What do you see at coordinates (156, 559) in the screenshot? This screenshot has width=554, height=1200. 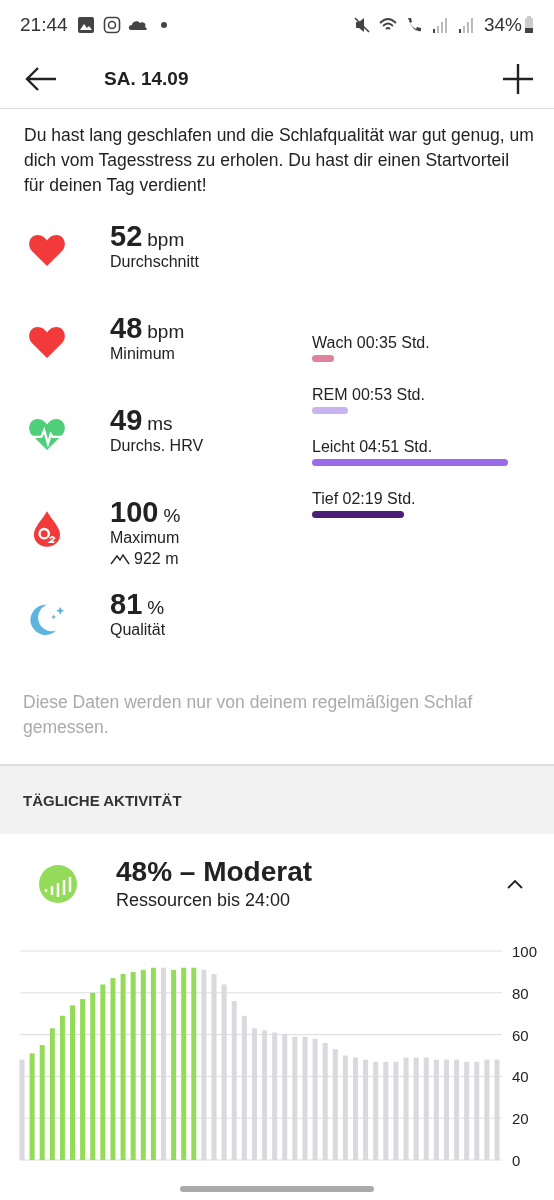 I see `altitude-value: 922 m` at bounding box center [156, 559].